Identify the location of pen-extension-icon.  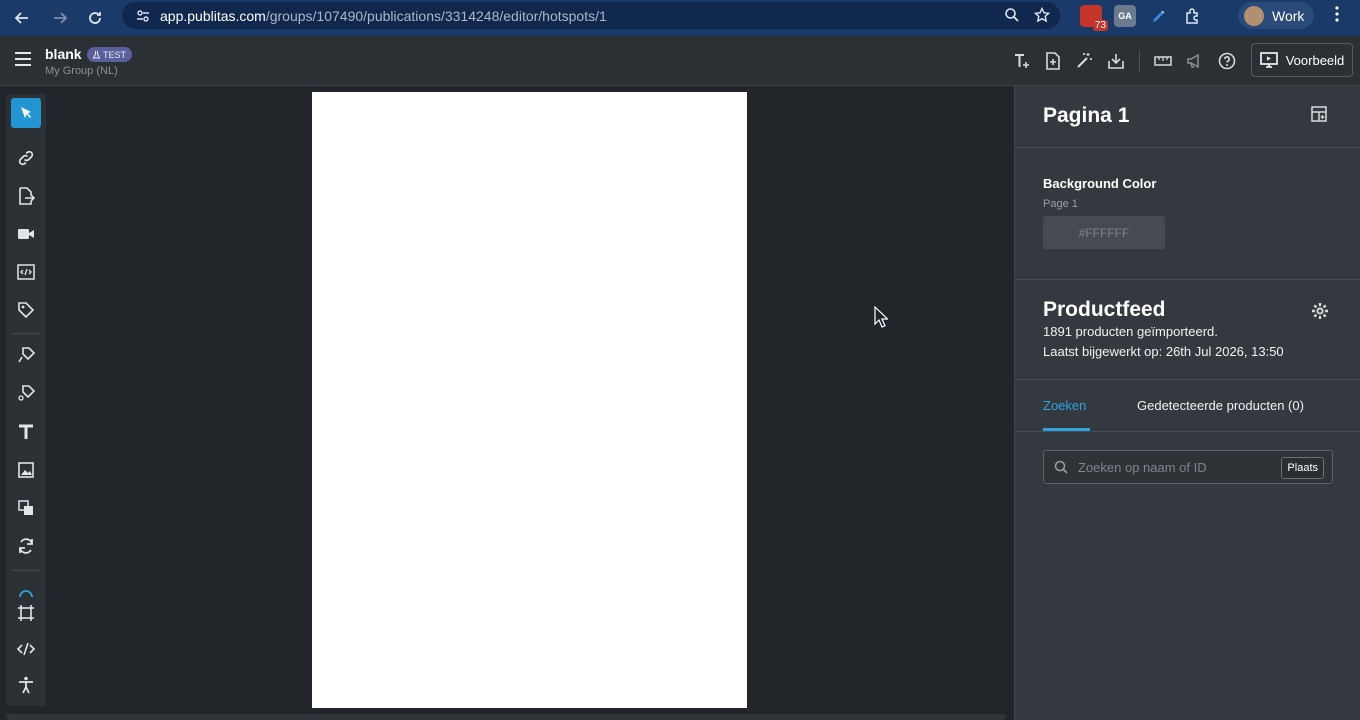
(1159, 16).